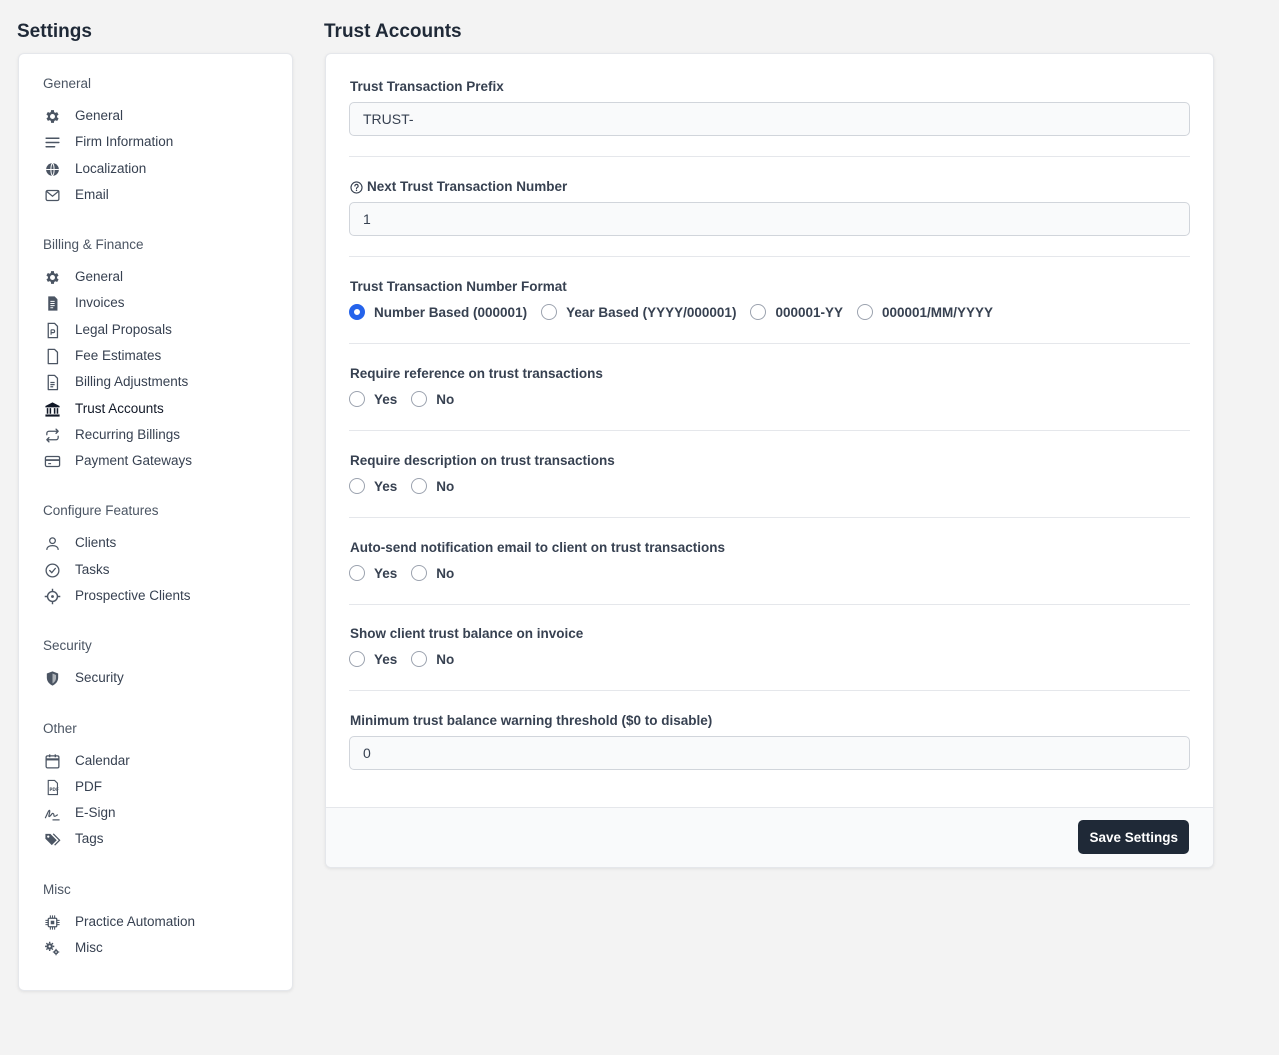  Describe the element at coordinates (52, 142) in the screenshot. I see `lines-icon` at that location.